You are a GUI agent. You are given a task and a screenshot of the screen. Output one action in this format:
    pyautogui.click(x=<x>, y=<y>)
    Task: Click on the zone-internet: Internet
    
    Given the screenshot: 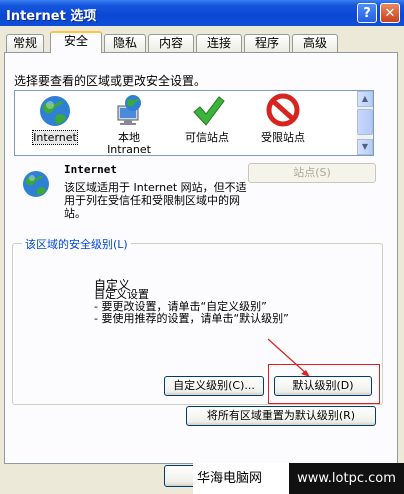 What is the action you would take?
    pyautogui.click(x=55, y=119)
    